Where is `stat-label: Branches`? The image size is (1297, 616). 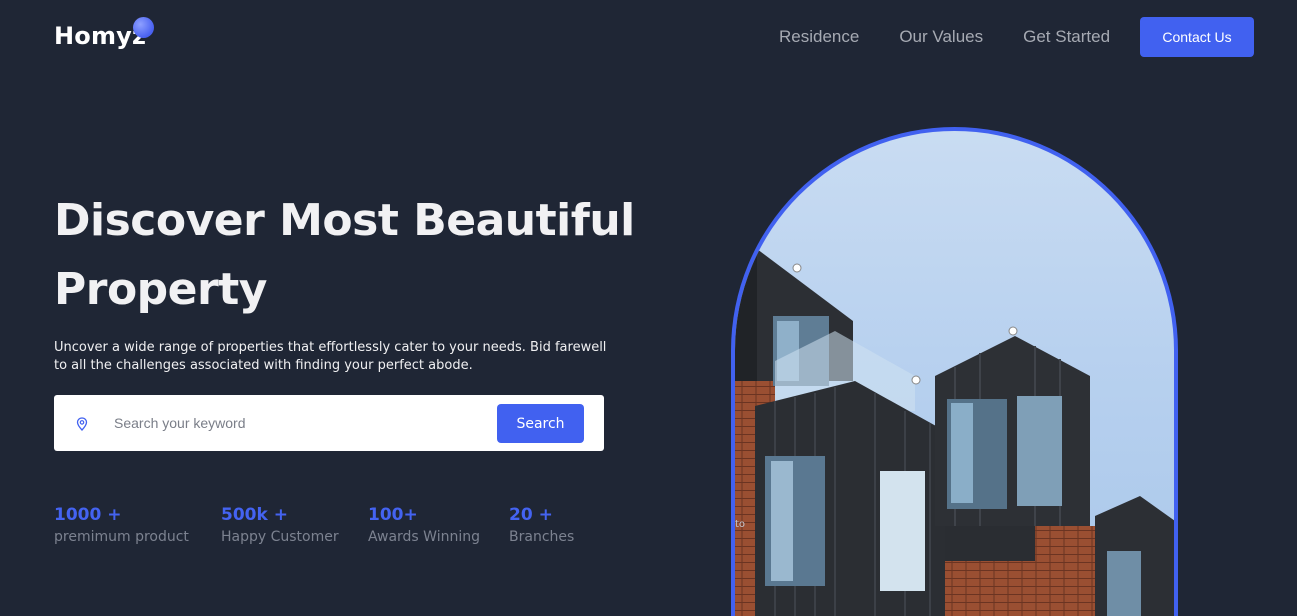
stat-label: Branches is located at coordinates (542, 537).